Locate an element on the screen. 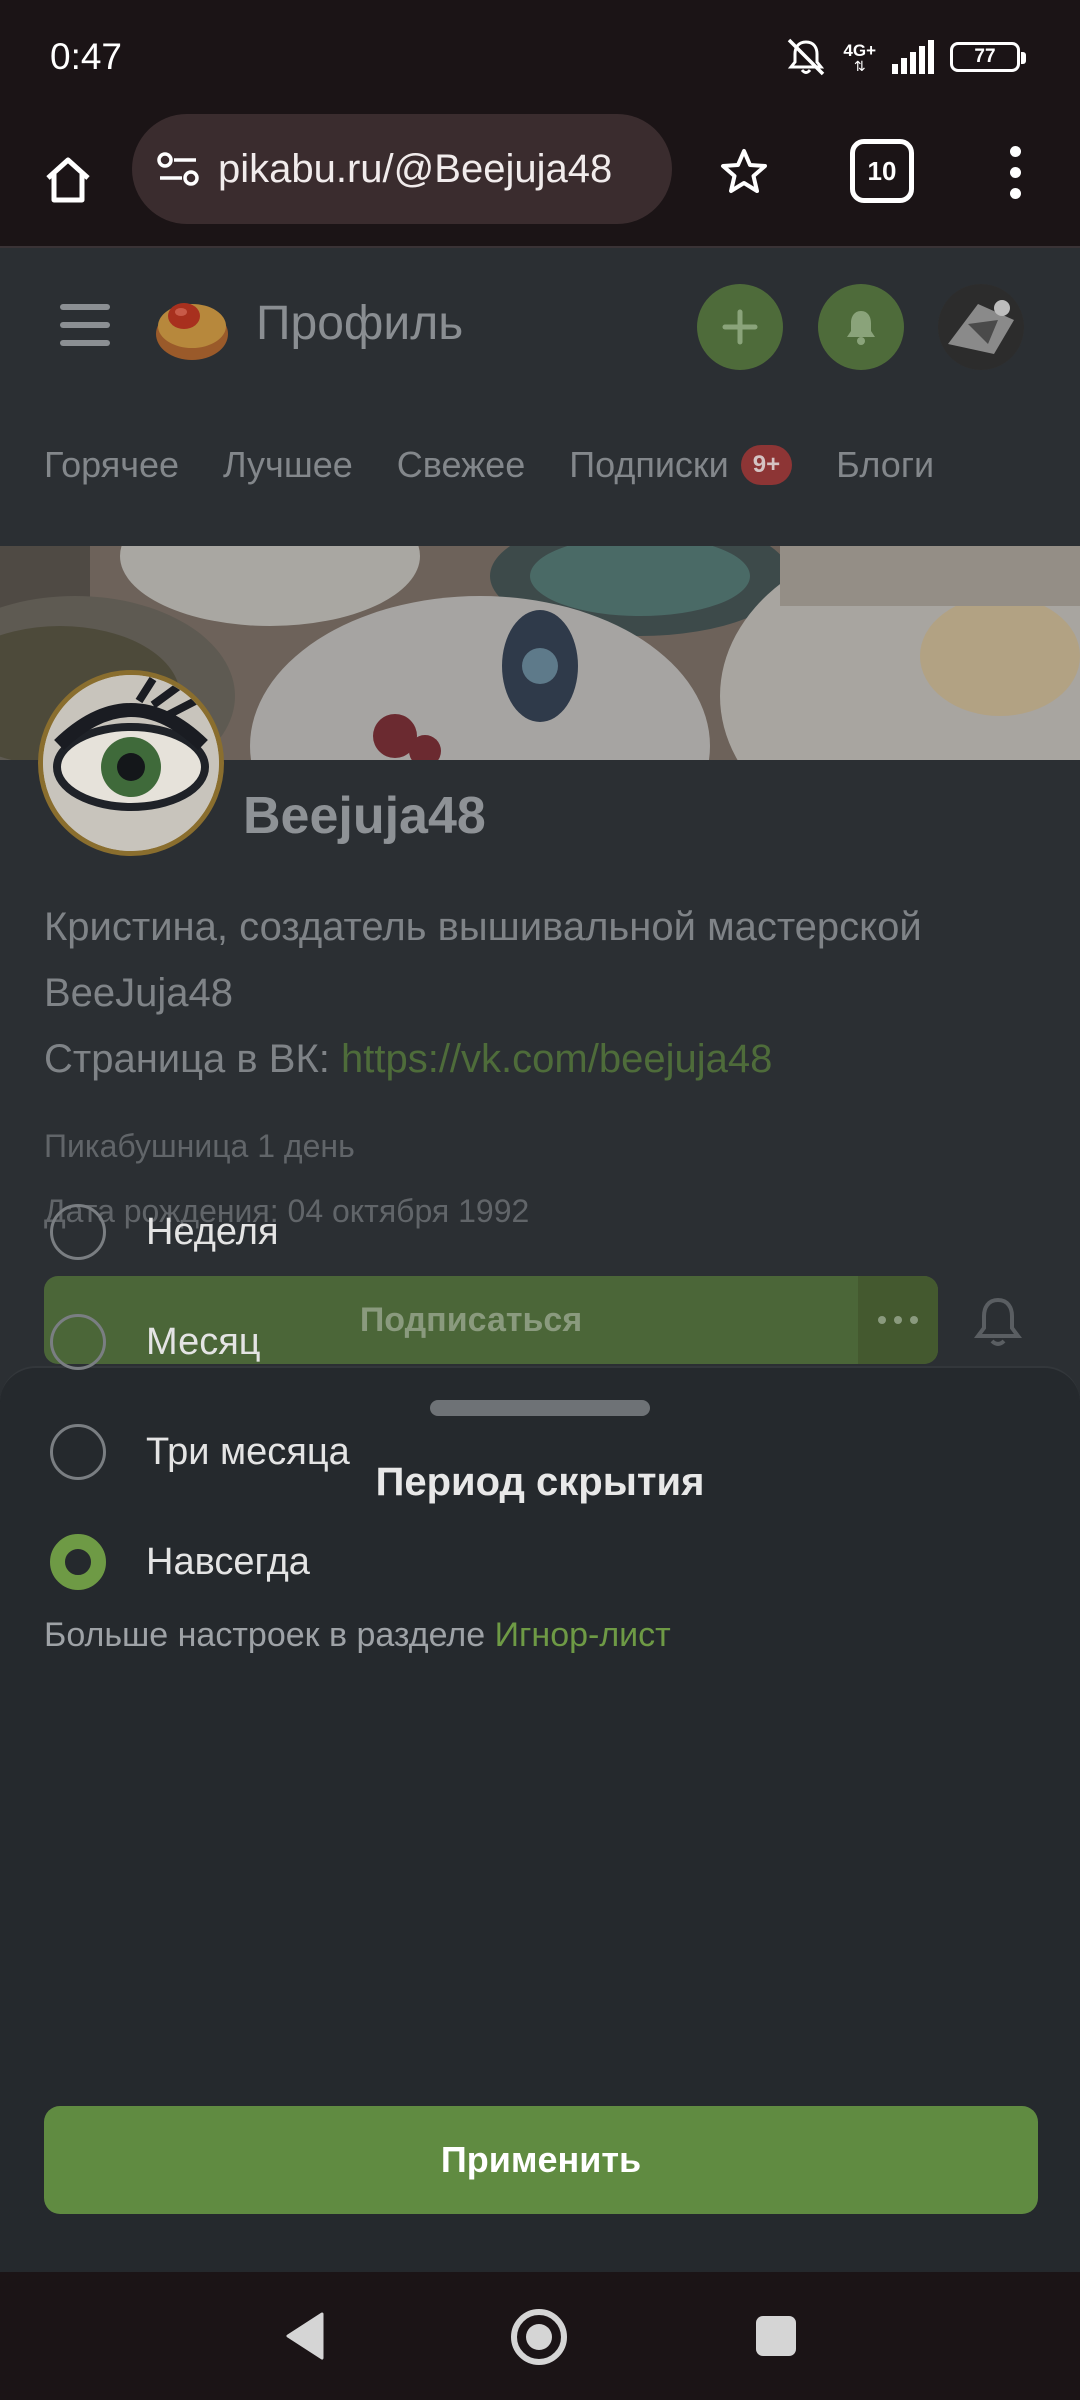 The image size is (1080, 2400). bio-vk-line: Страница в ВК: https://vk.com/beejuja48 is located at coordinates (549, 1059).